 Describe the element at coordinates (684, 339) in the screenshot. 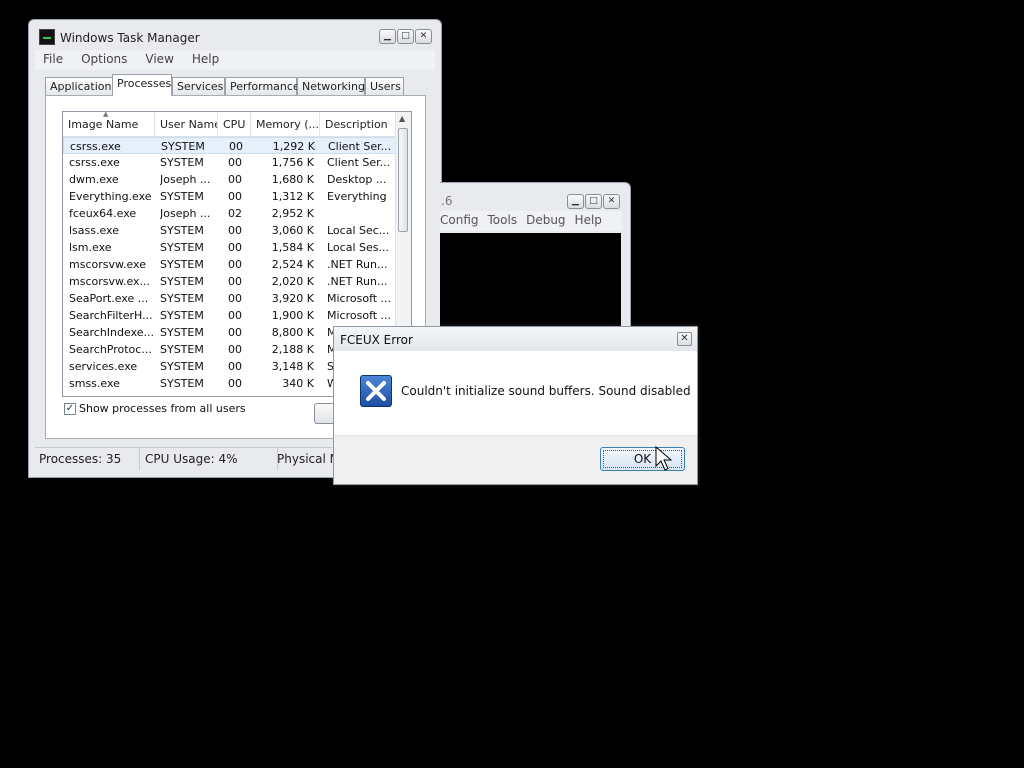

I see `error-dialog-close-button: ✕` at that location.